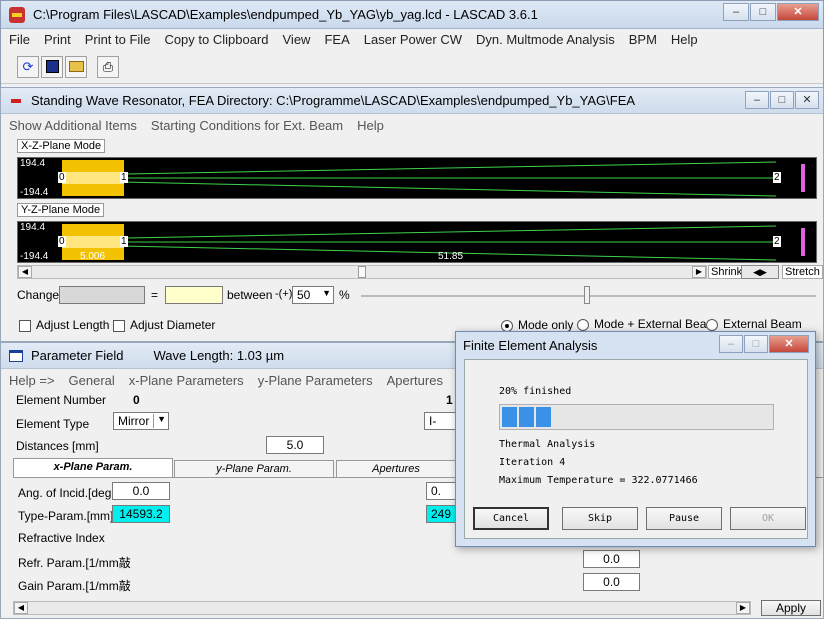 This screenshot has height=619, width=824. What do you see at coordinates (440, 421) in the screenshot?
I see `element-type-select-1: I-Face` at bounding box center [440, 421].